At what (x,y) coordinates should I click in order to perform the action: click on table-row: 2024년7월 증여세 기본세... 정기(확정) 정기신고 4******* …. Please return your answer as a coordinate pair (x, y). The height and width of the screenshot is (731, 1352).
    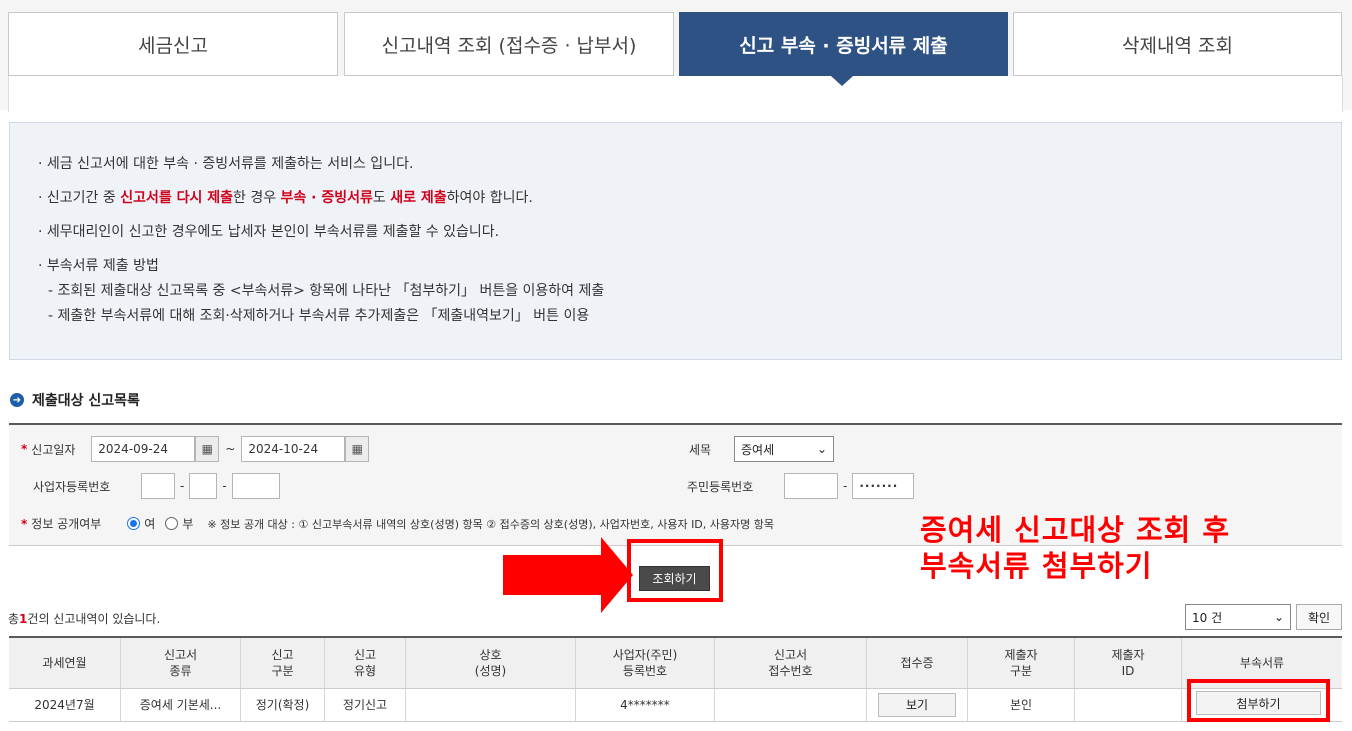
    Looking at the image, I should click on (675, 705).